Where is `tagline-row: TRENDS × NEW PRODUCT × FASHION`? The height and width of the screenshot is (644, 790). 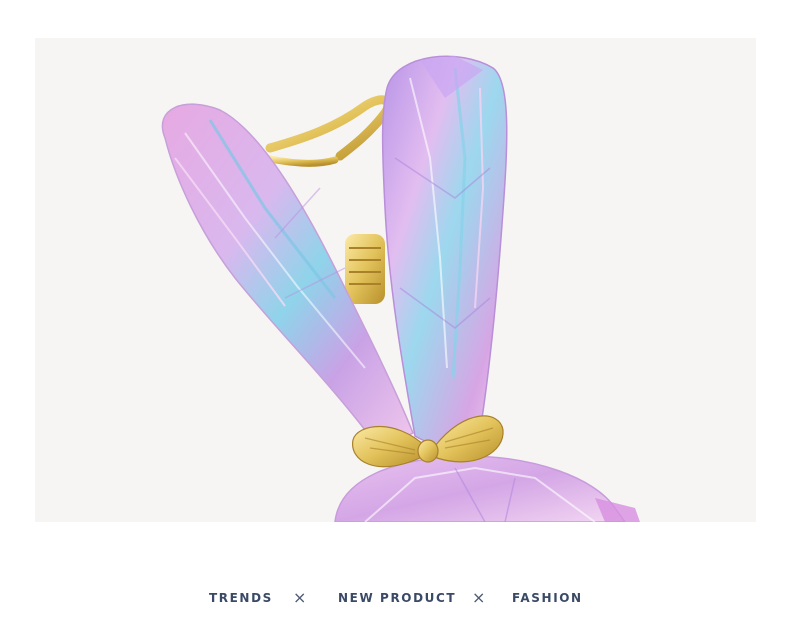
tagline-row: TRENDS × NEW PRODUCT × FASHION is located at coordinates (395, 600).